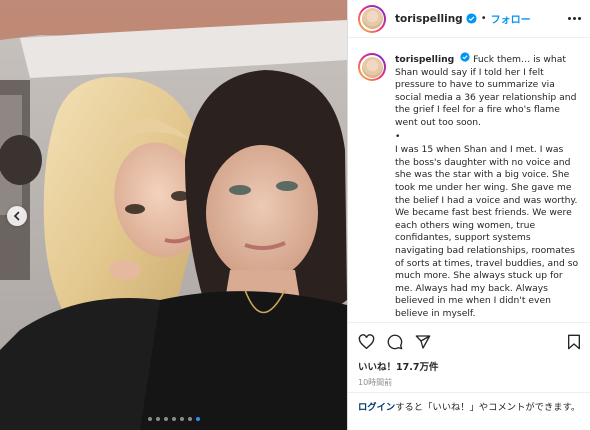 This screenshot has width=590, height=430. I want to click on post-timestamp: 10時間前, so click(469, 382).